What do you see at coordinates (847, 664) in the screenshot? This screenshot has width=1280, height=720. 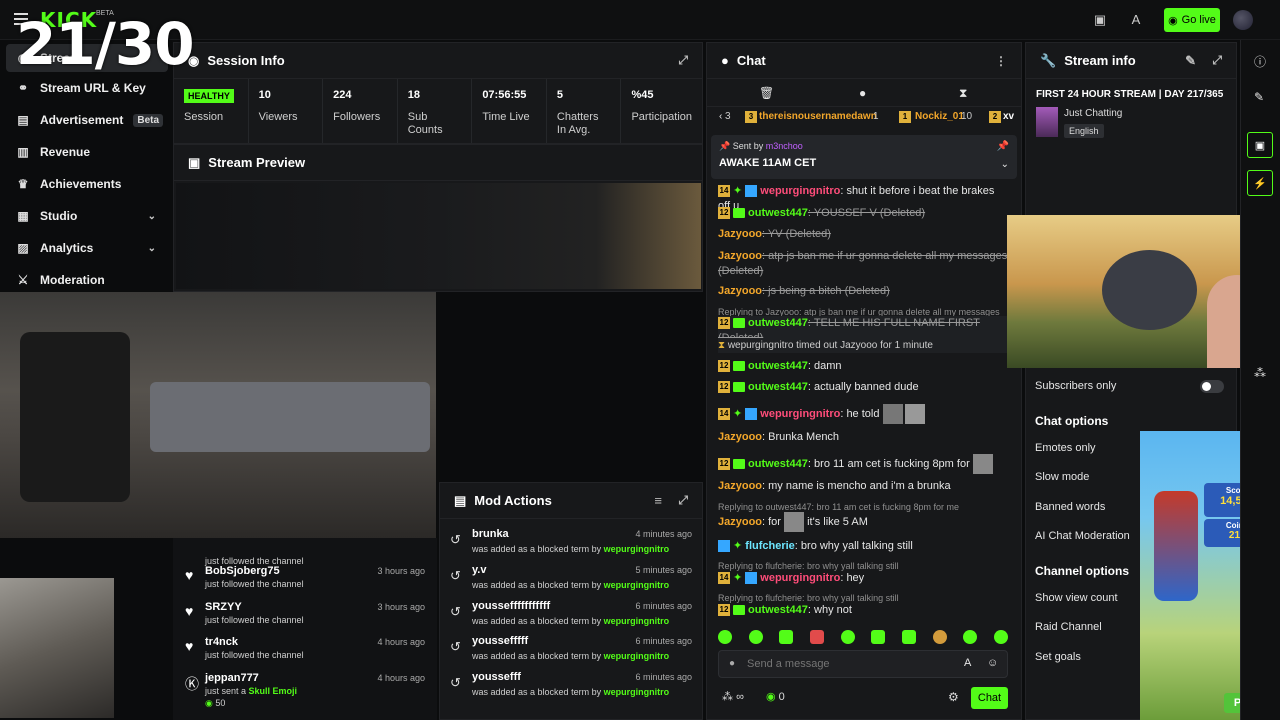 I see `message-field` at bounding box center [847, 664].